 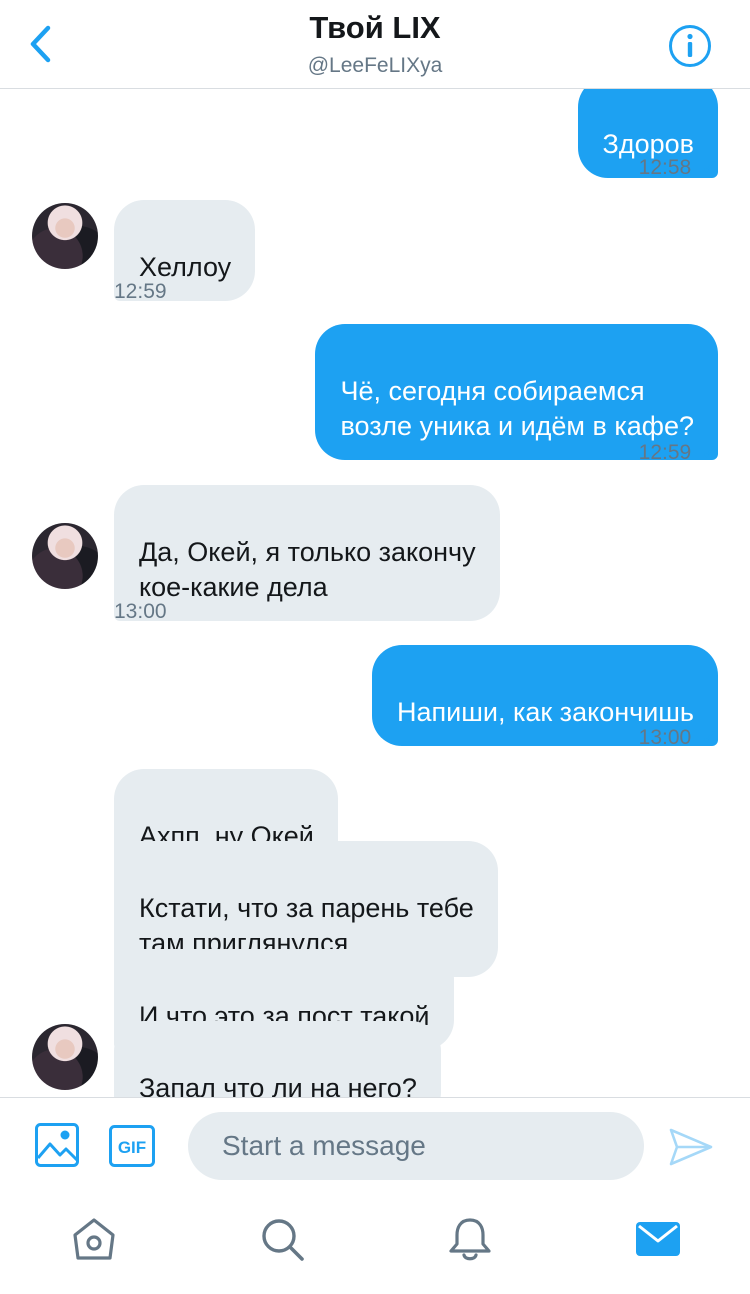 I want to click on message-timestamp: 13:00, so click(x=140, y=611).